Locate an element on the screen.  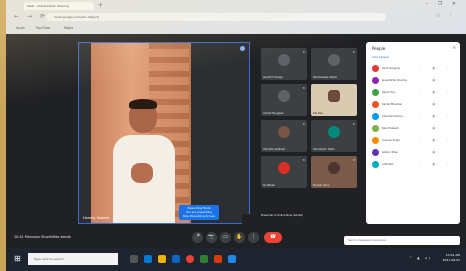
present-icon: ▭ is located at coordinates (225, 237).